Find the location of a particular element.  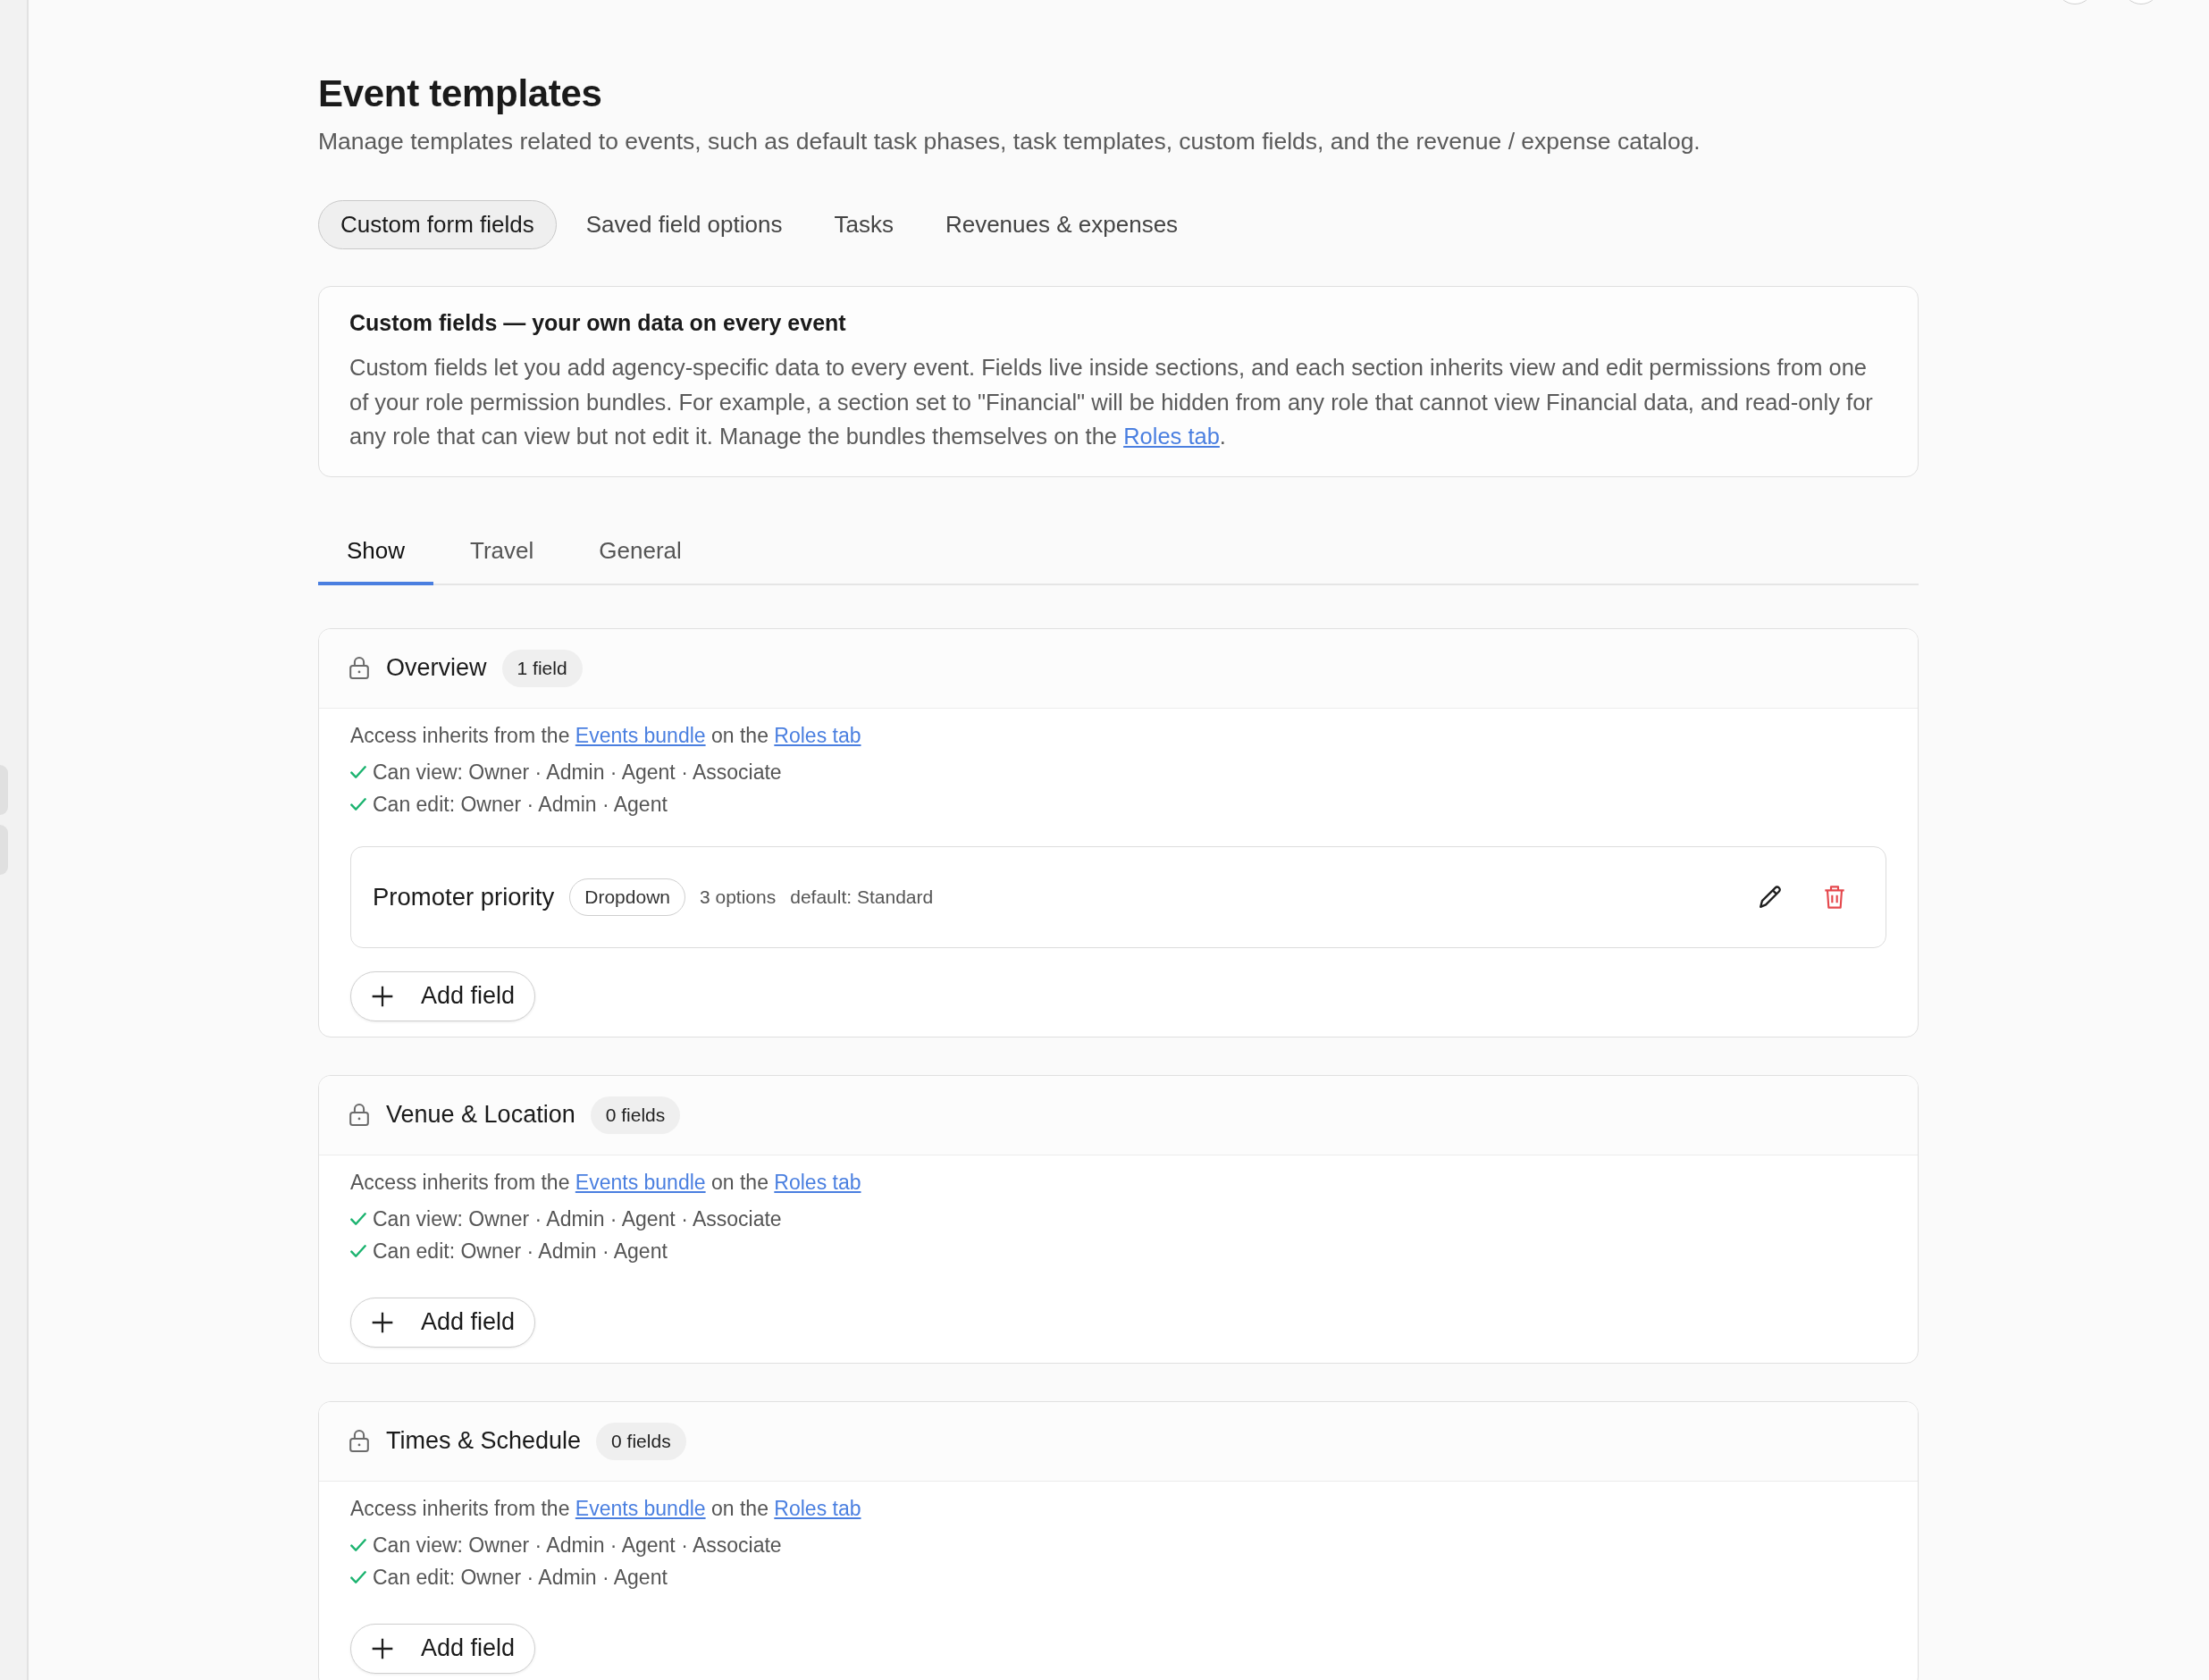

tab: General is located at coordinates (640, 551).